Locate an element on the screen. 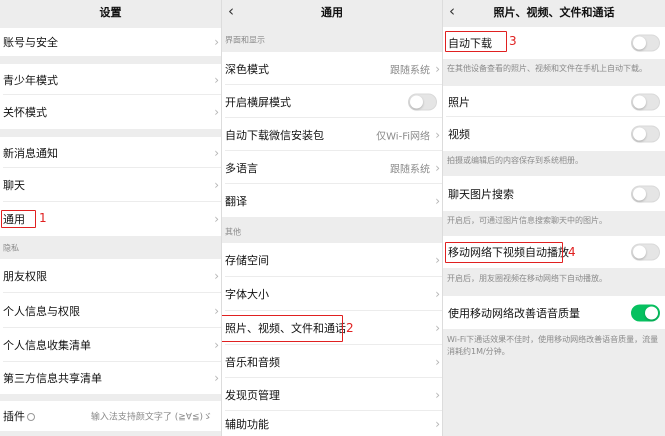  item-label: 自动下载微信安装包 is located at coordinates (274, 135).